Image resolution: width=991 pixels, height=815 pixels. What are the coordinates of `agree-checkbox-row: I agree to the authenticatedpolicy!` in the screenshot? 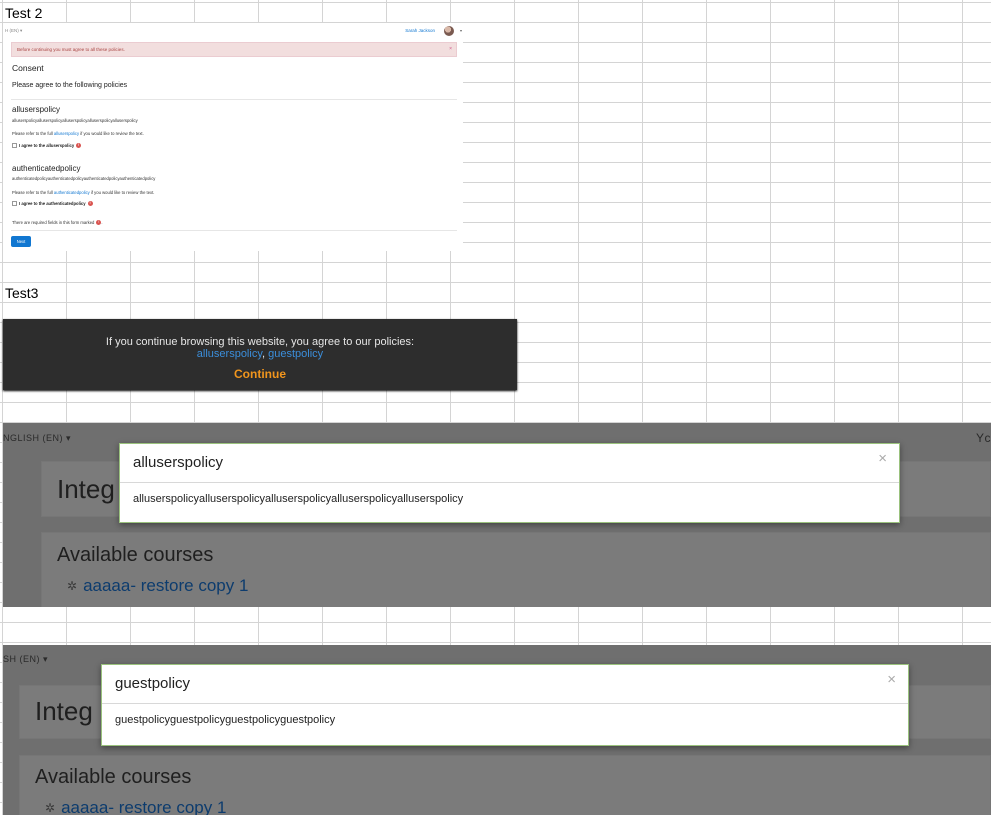 It's located at (52, 204).